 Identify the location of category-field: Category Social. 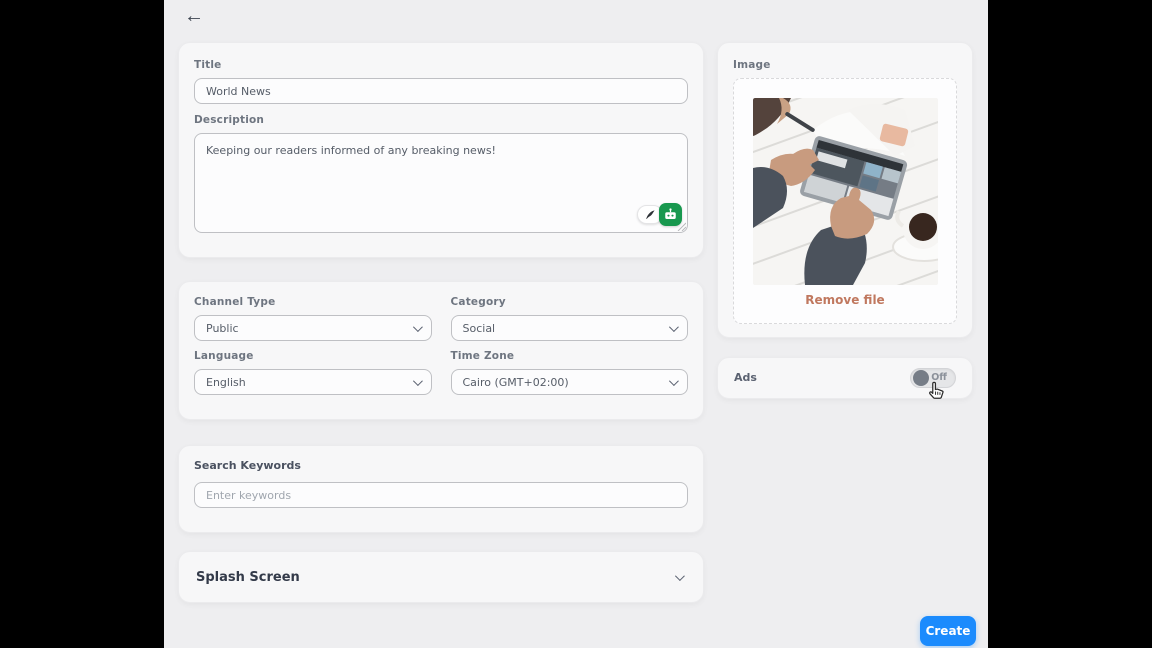
(569, 318).